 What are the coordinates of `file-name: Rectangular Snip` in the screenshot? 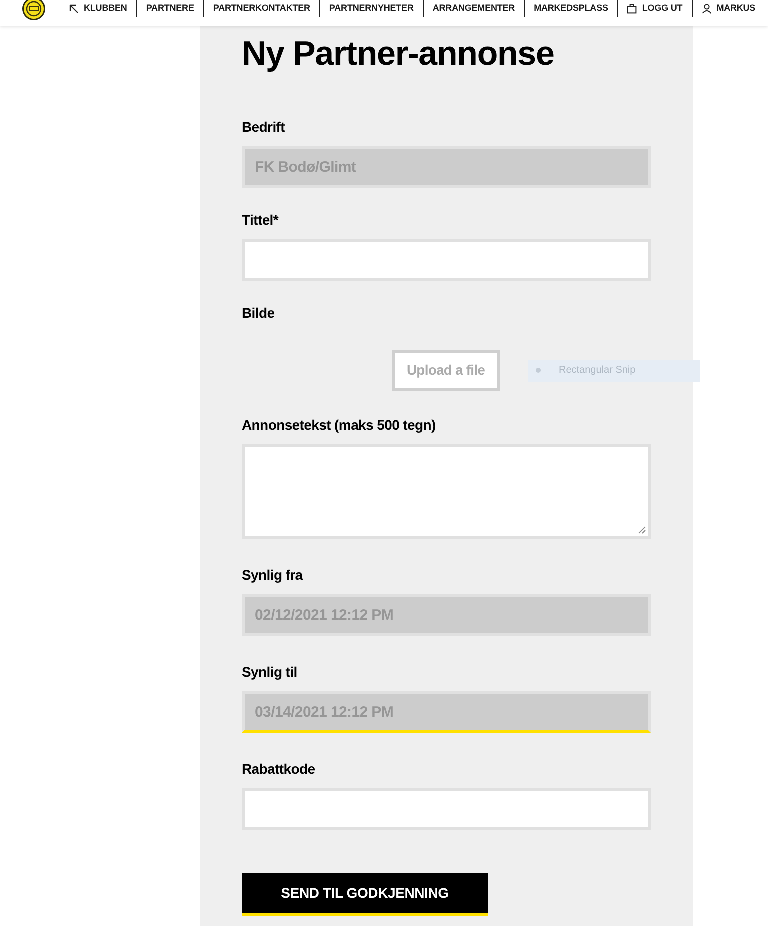 It's located at (597, 371).